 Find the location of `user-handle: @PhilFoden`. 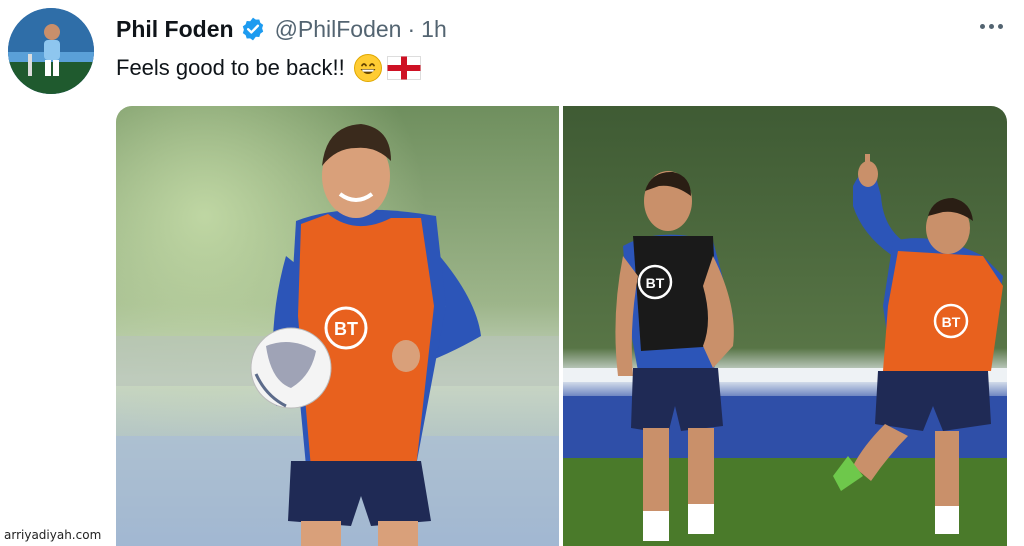

user-handle: @PhilFoden is located at coordinates (338, 29).